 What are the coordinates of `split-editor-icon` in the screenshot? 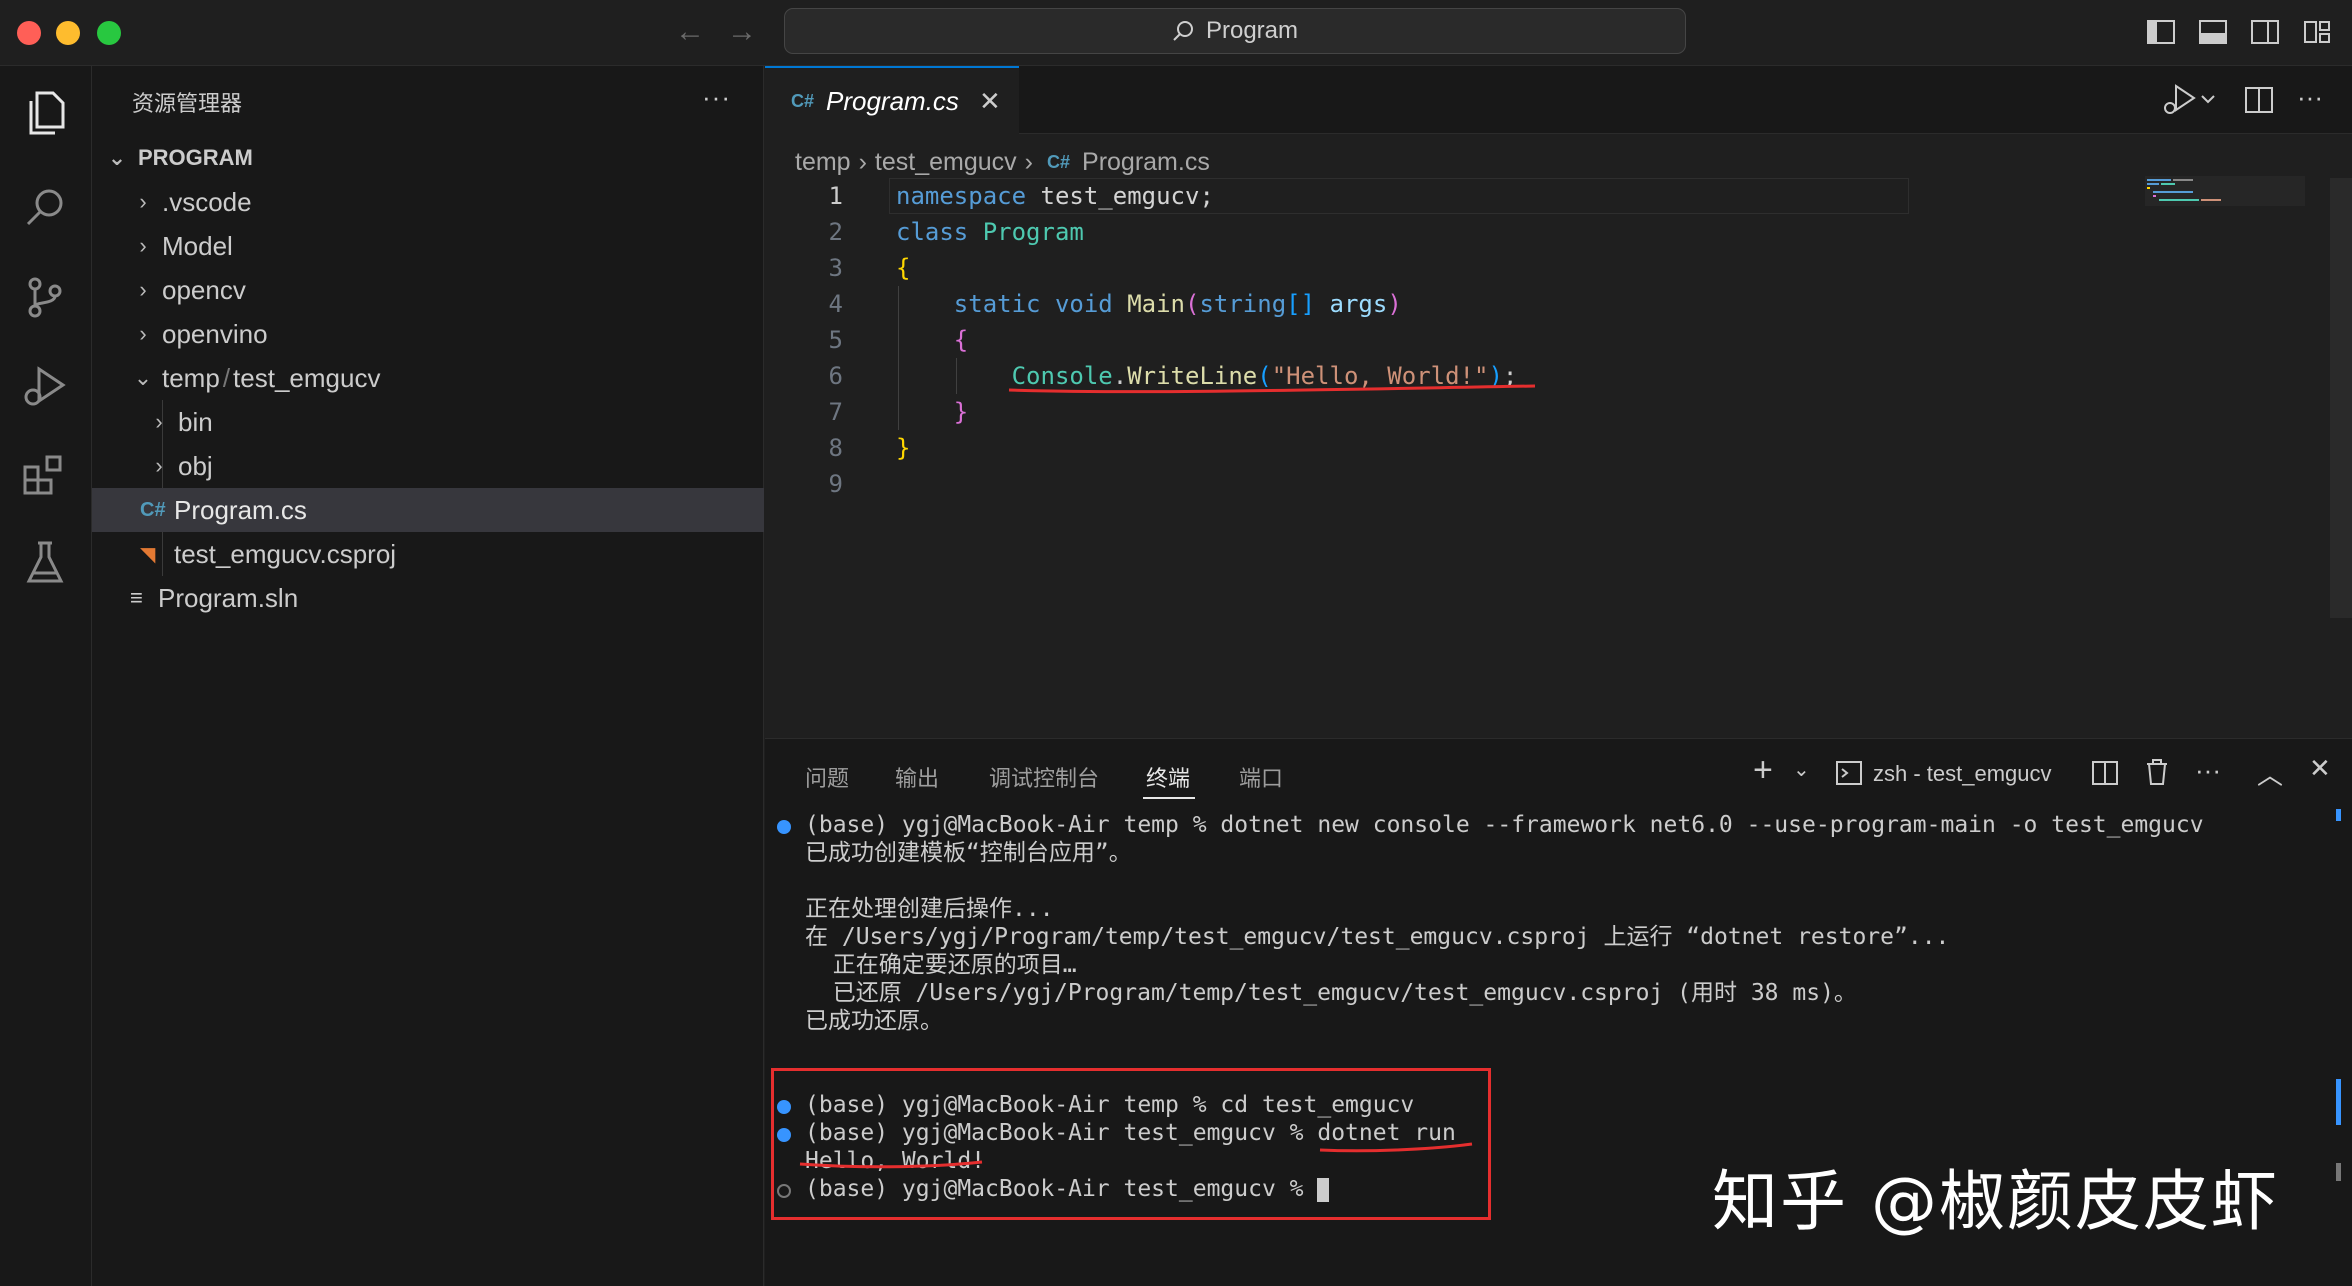 It's located at (2259, 100).